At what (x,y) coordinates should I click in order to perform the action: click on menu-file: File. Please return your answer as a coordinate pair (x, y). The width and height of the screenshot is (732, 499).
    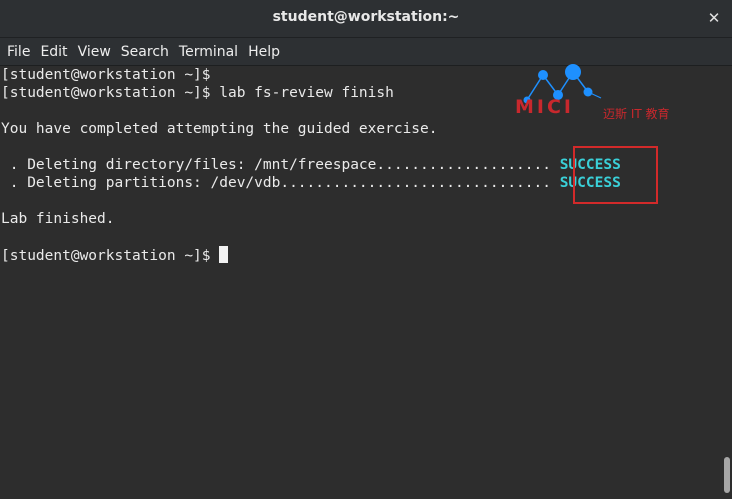
    Looking at the image, I should click on (15, 52).